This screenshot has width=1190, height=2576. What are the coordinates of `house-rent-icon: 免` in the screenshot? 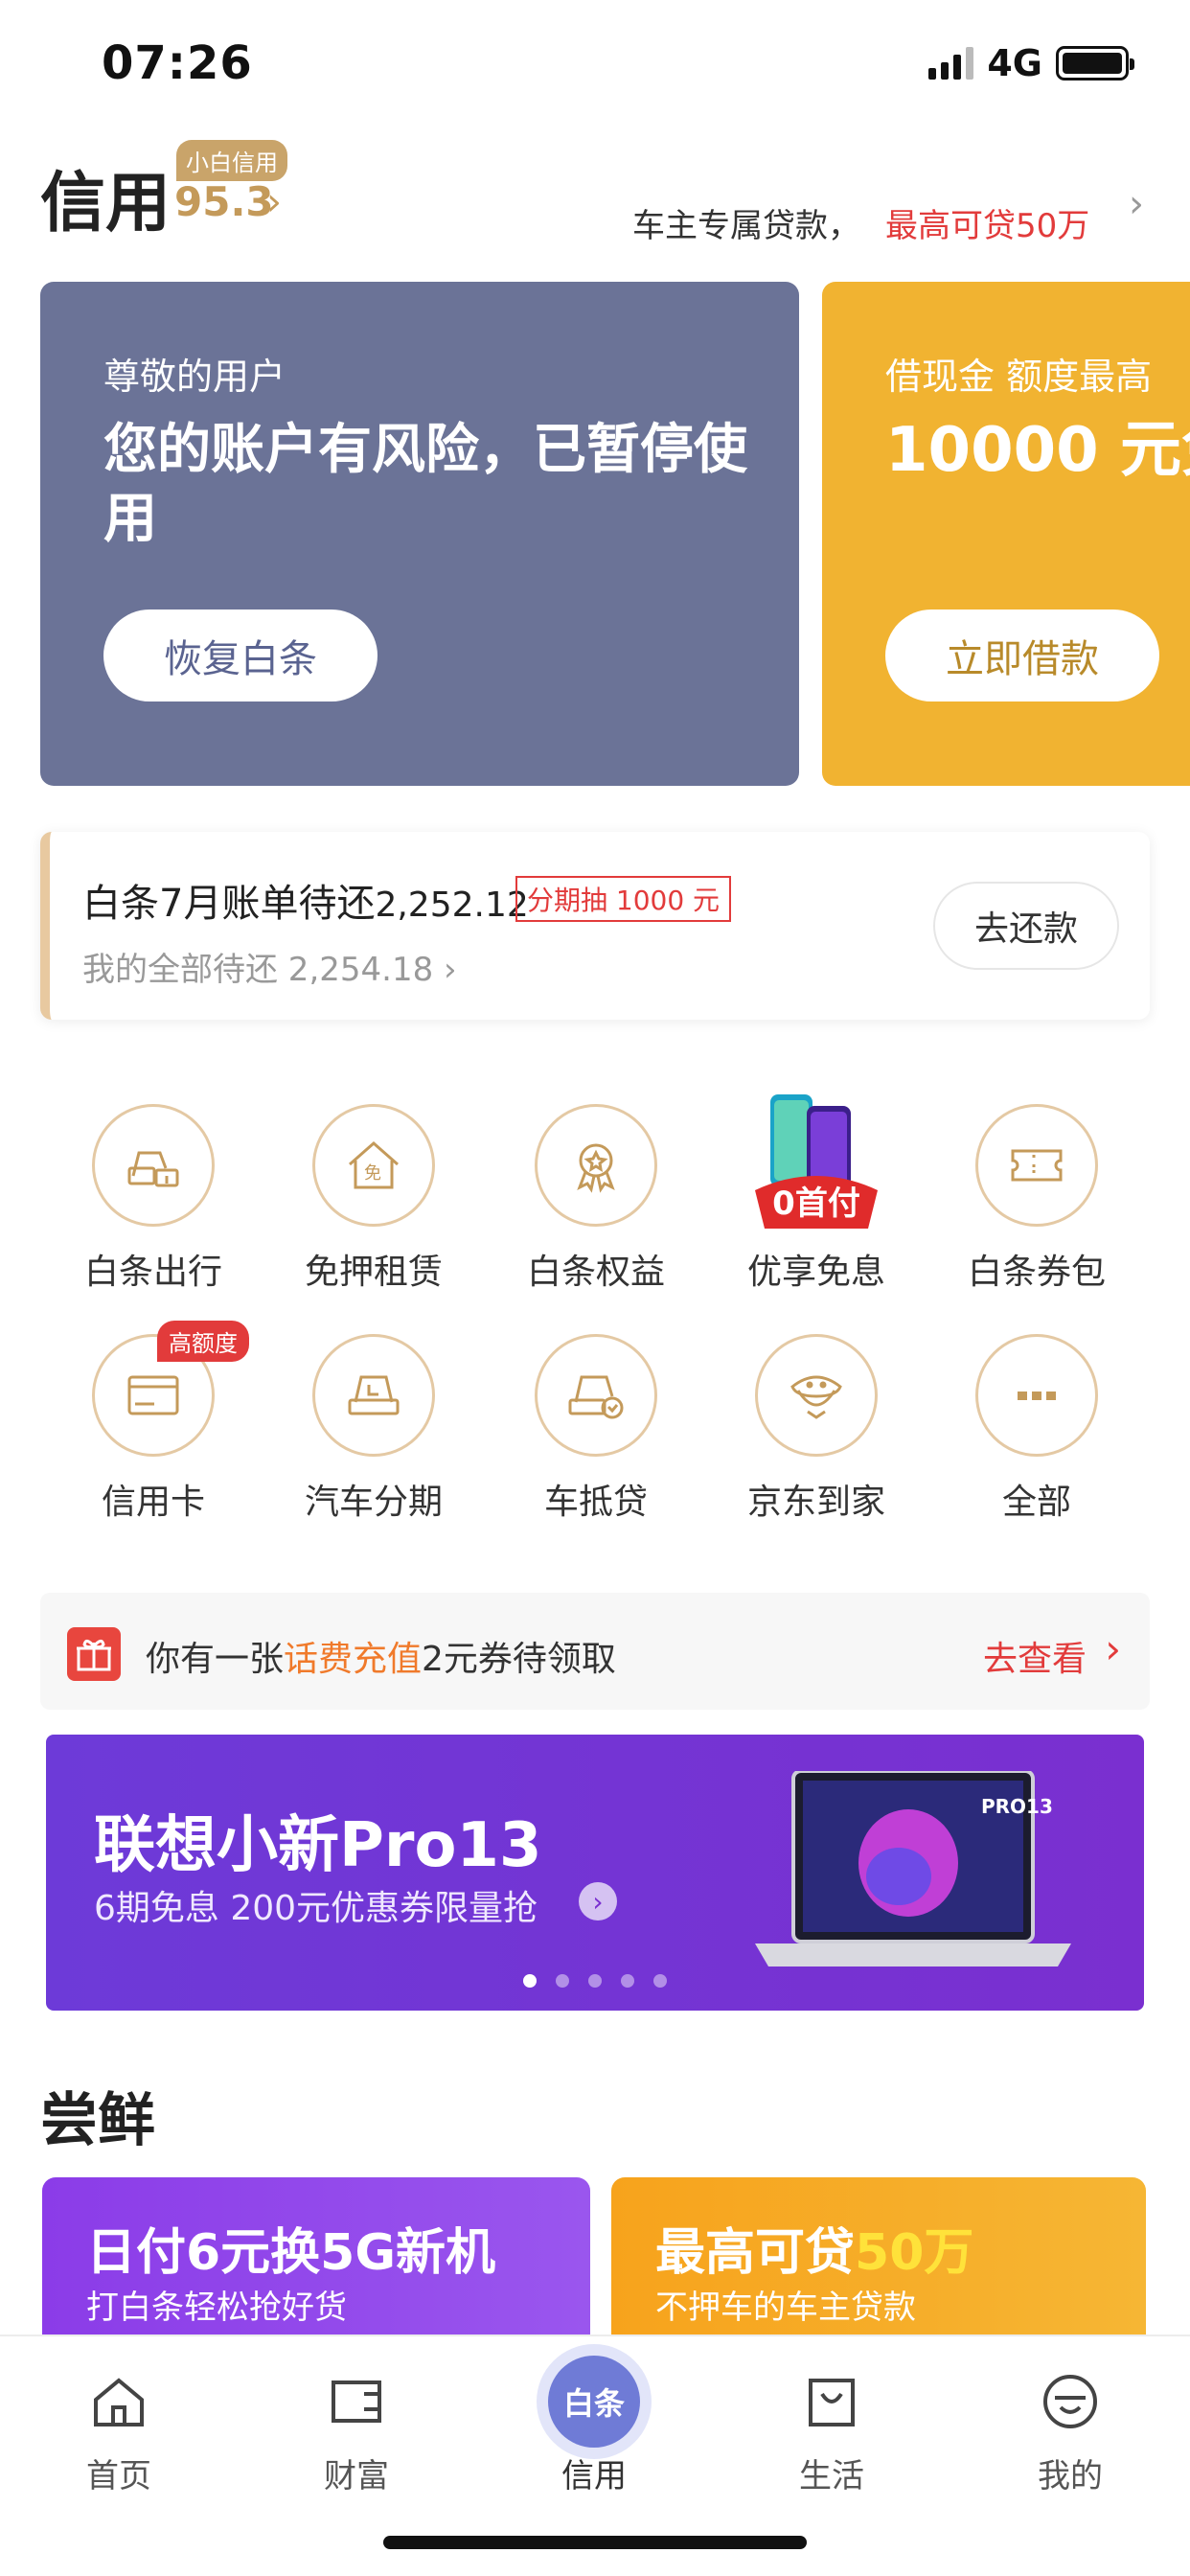 It's located at (374, 1165).